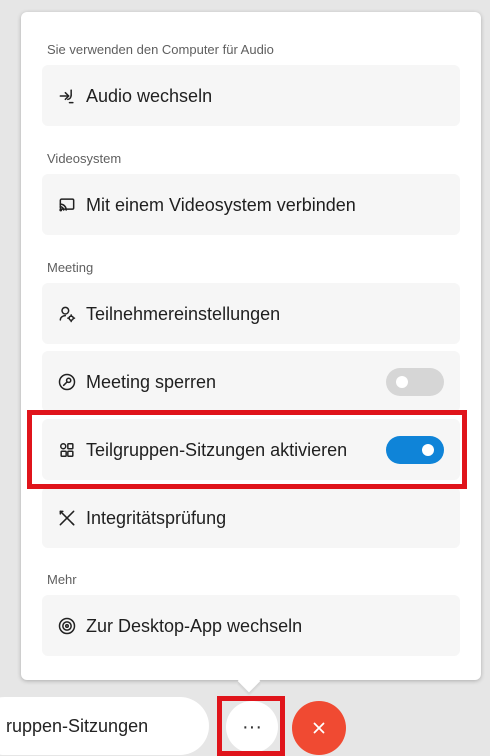 Image resolution: width=490 pixels, height=756 pixels. Describe the element at coordinates (217, 449) in the screenshot. I see `menu-item-label: Teilgruppen-Sitzungen aktivieren` at that location.